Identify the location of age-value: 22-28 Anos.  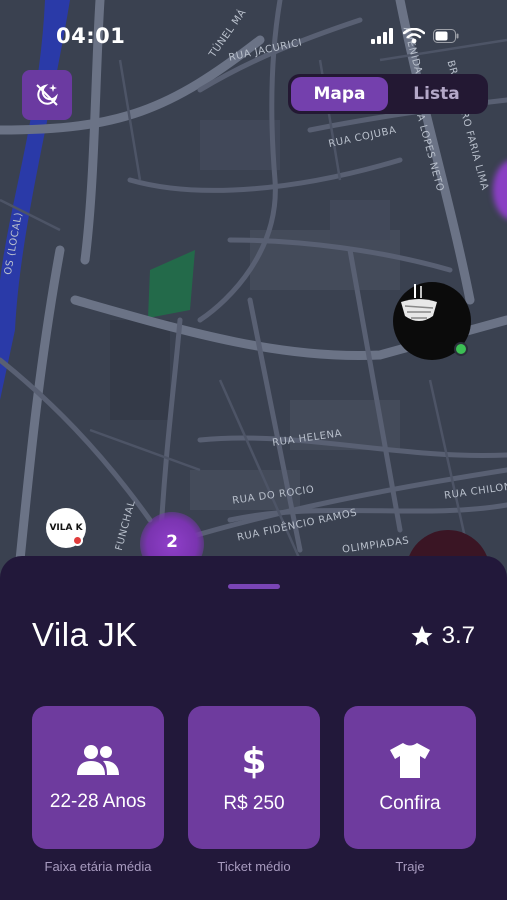
(98, 801).